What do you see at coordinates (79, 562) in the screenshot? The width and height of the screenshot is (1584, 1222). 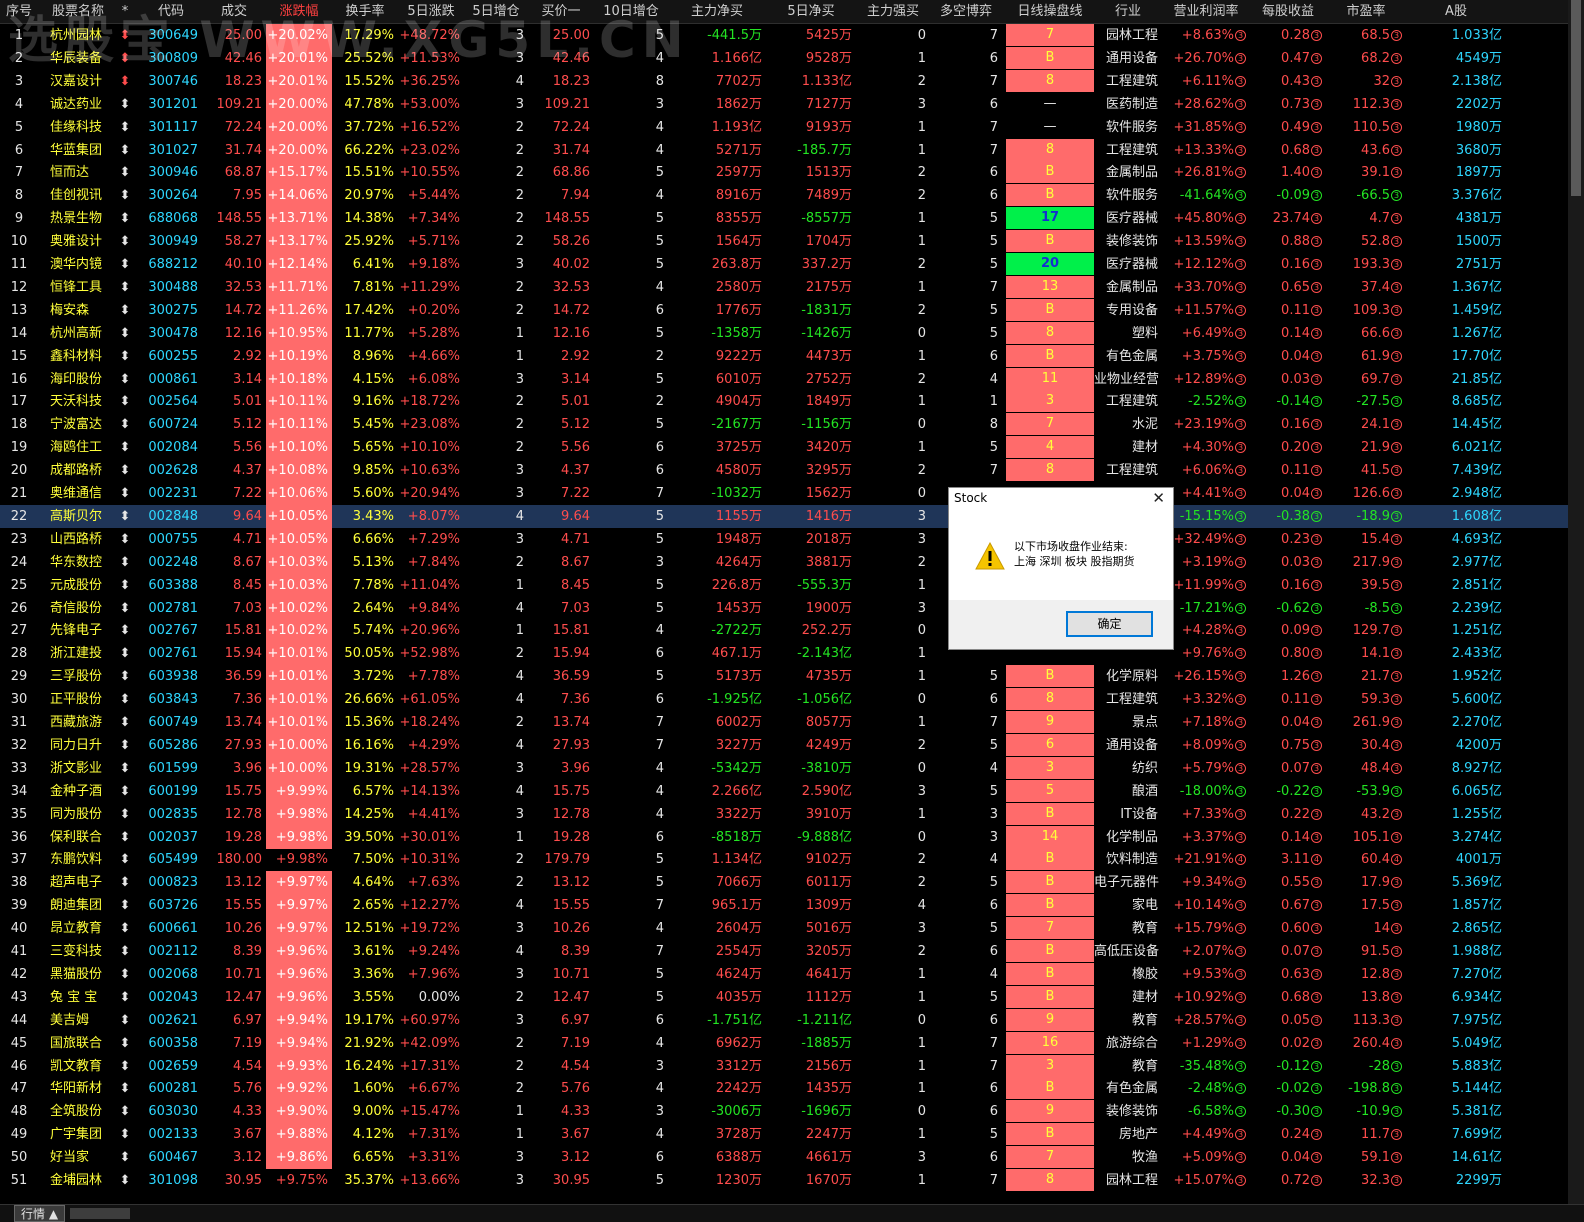 I see `stock-name: 华东数控` at bounding box center [79, 562].